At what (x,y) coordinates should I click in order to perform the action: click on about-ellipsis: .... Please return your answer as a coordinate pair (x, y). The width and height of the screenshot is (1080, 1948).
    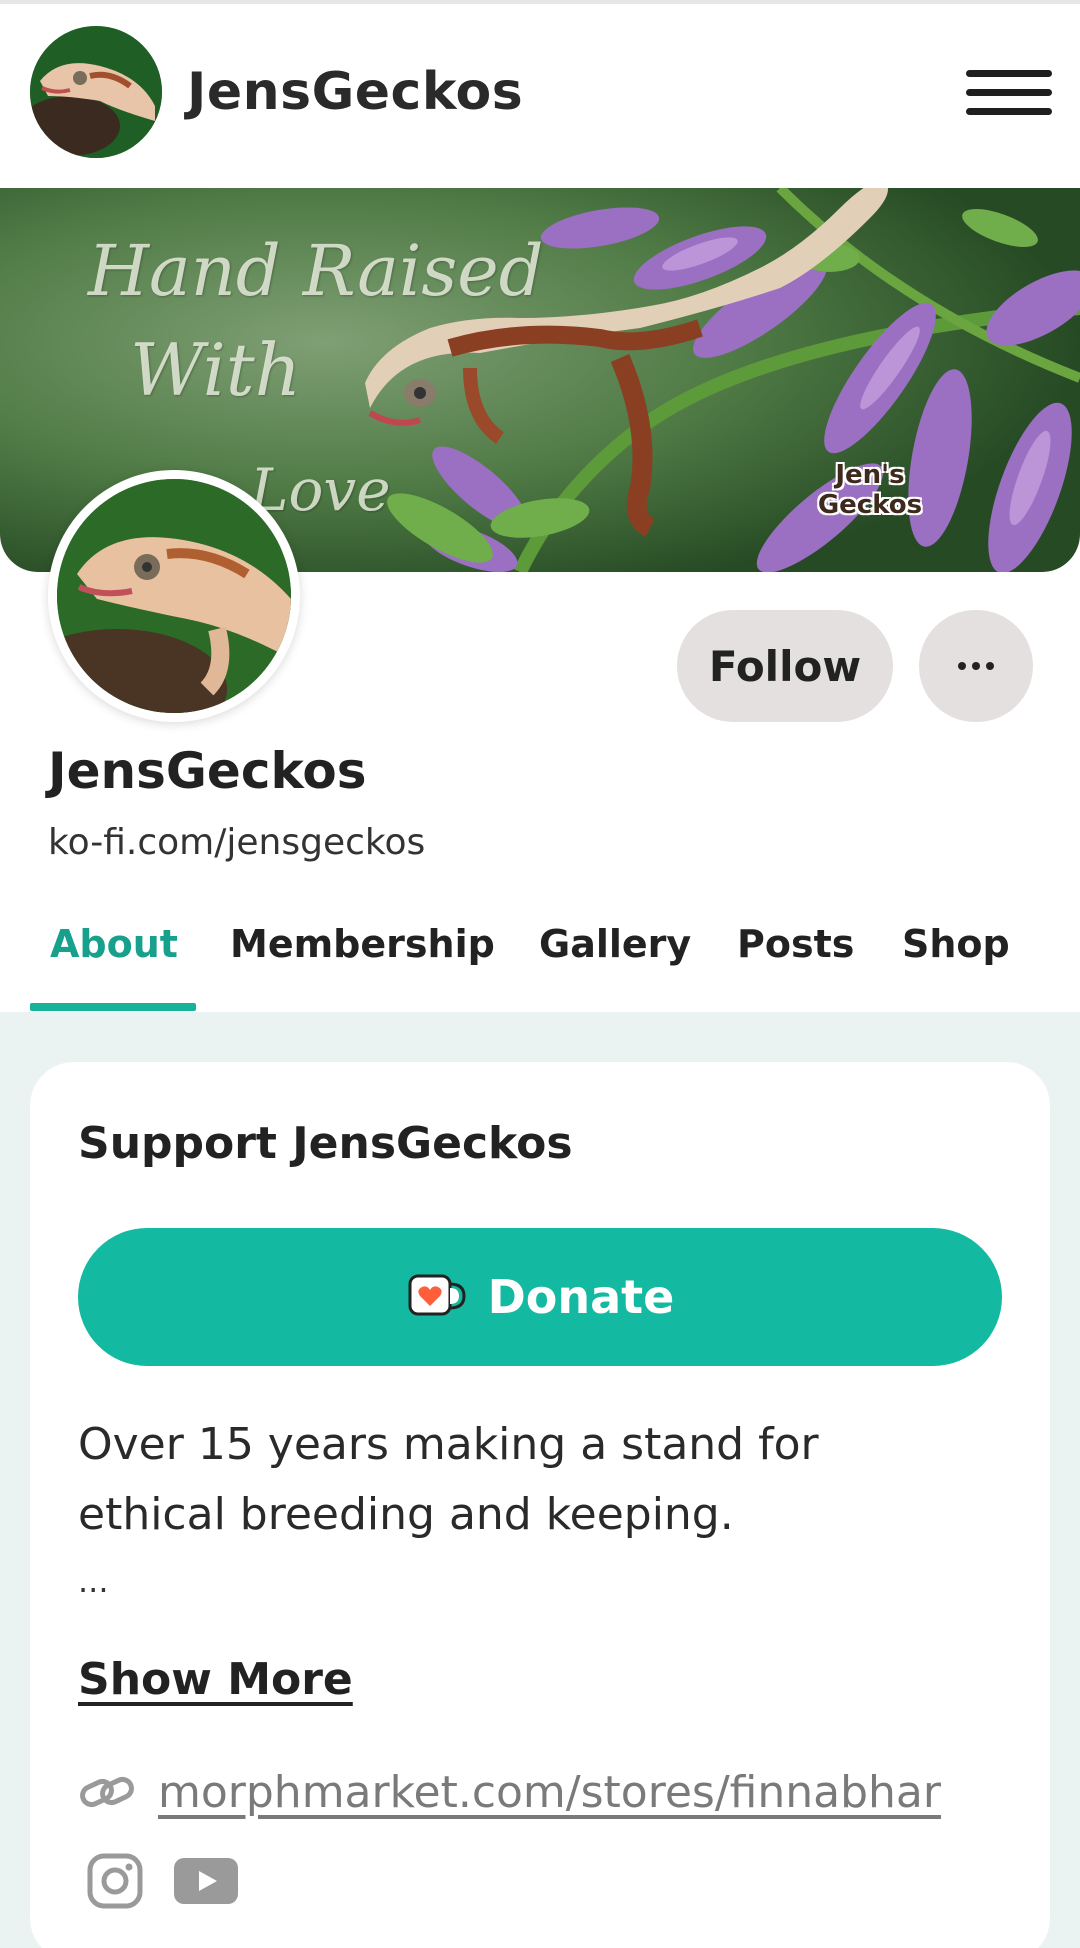
    Looking at the image, I should click on (93, 1581).